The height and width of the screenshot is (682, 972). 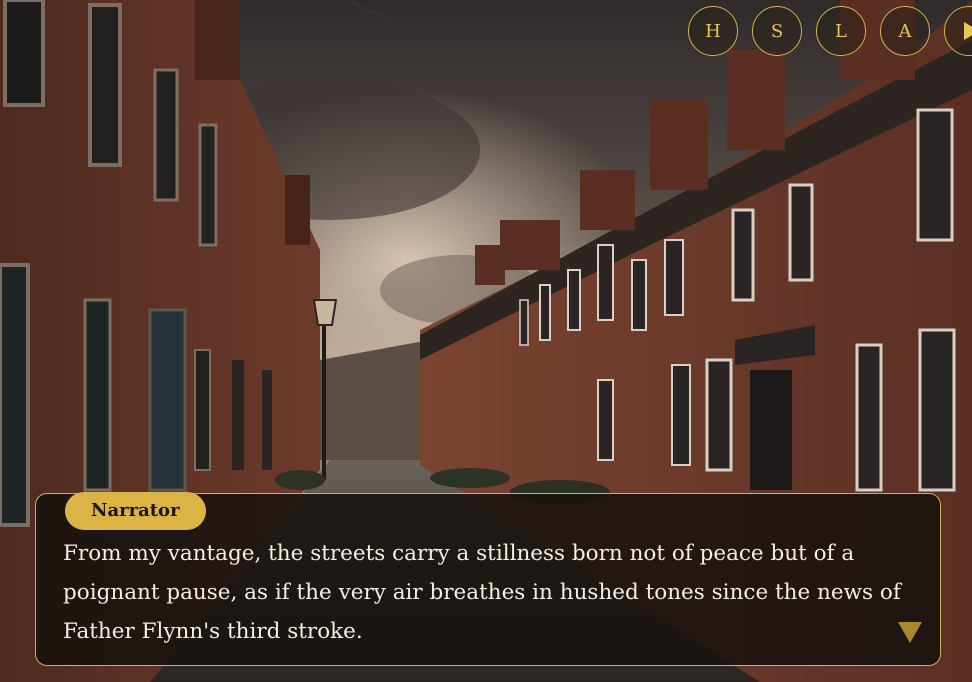 What do you see at coordinates (910, 632) in the screenshot?
I see `triangle-down-icon` at bounding box center [910, 632].